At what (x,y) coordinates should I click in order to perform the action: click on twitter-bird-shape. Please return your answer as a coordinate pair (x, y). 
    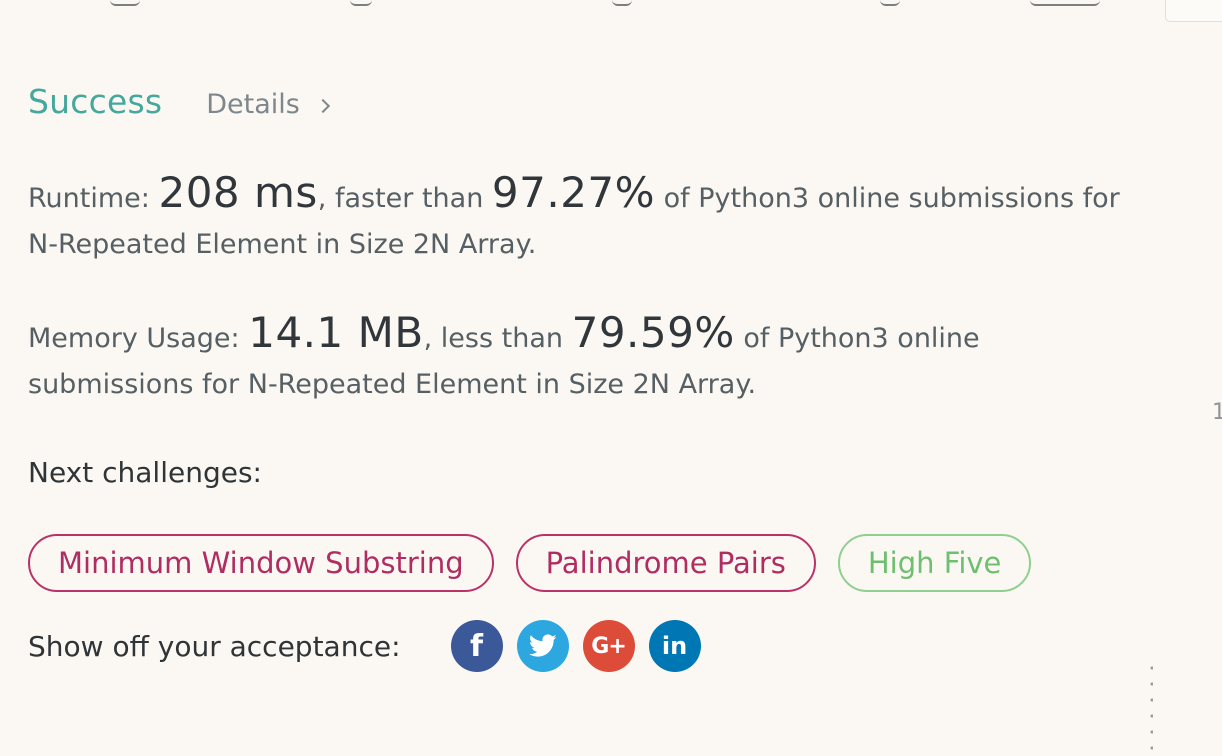
    Looking at the image, I should click on (542, 645).